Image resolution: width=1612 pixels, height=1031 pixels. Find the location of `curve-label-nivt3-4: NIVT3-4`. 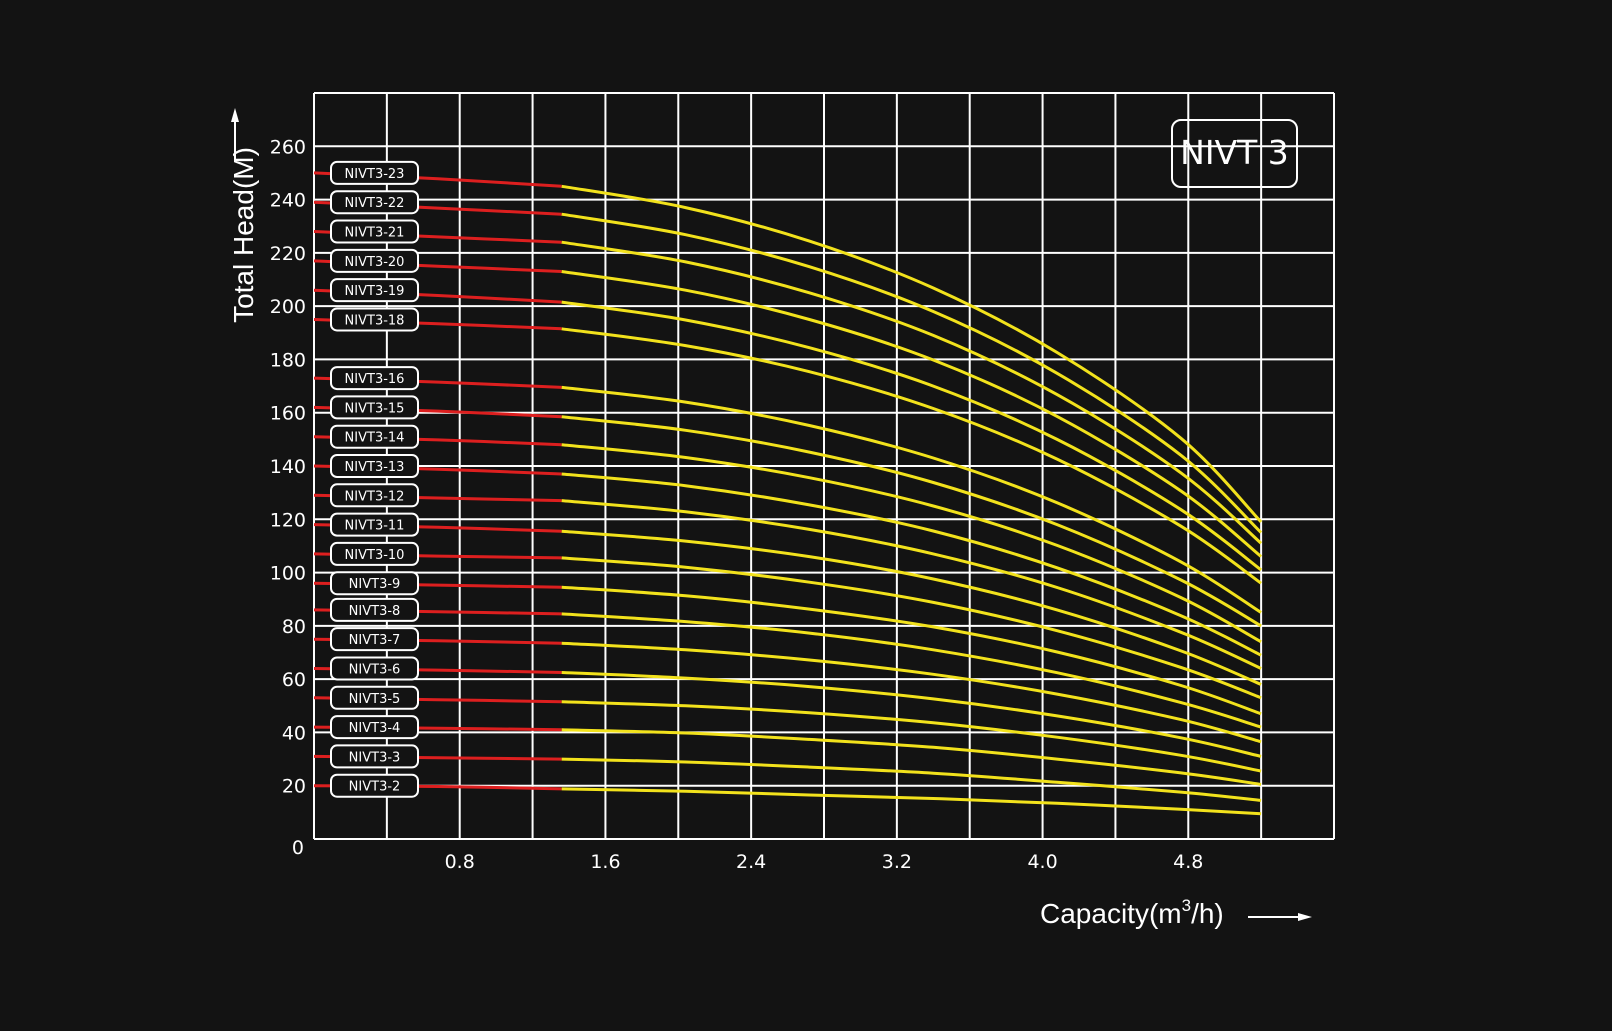

curve-label-nivt3-4: NIVT3-4 is located at coordinates (374, 727).